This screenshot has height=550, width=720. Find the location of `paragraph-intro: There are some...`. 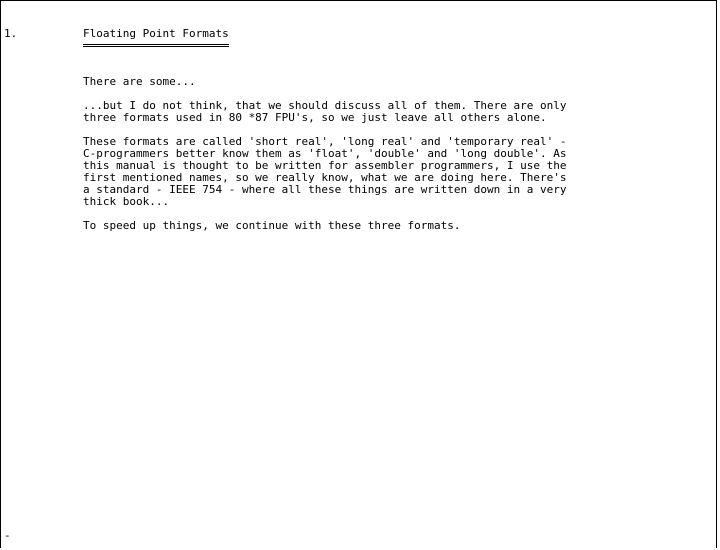

paragraph-intro: There are some... is located at coordinates (139, 81).